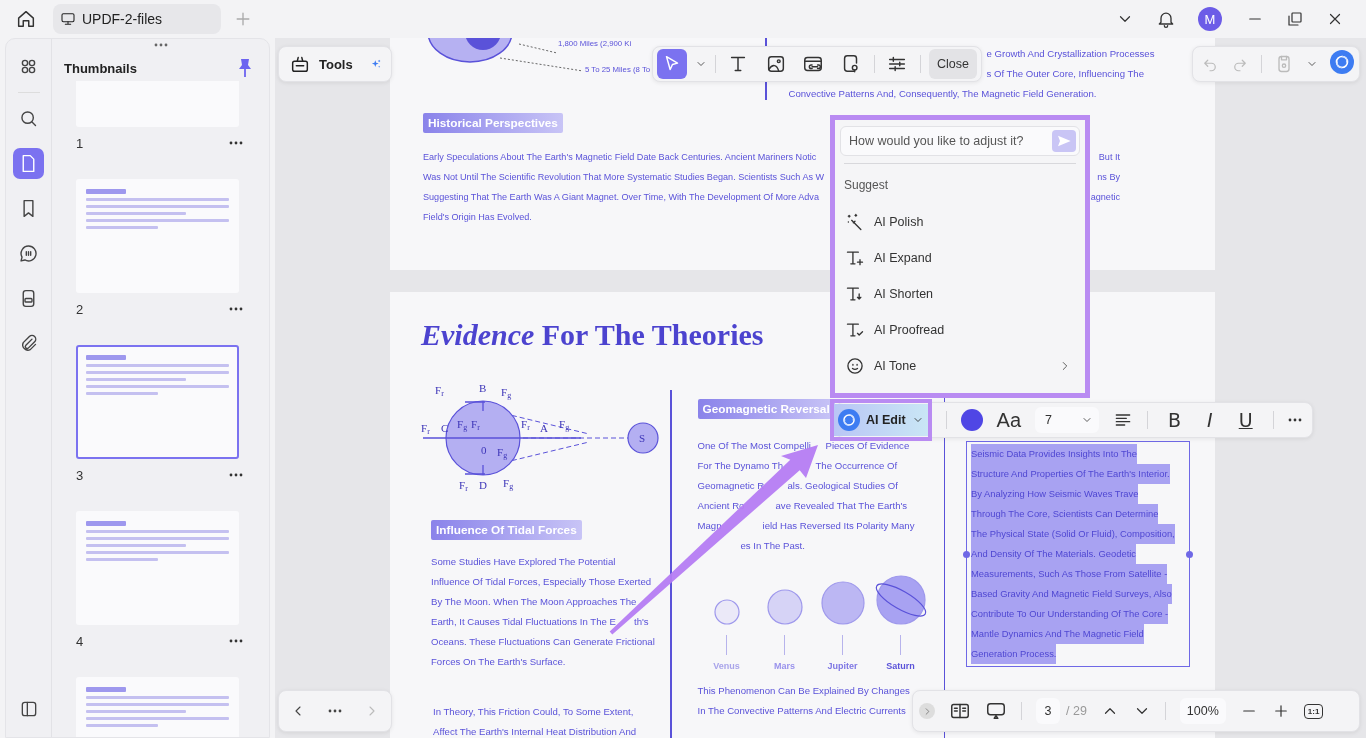 Image resolution: width=1366 pixels, height=738 pixels. Describe the element at coordinates (841, 506) in the screenshot. I see `paragraph-line: ave Revealed That The Earth's` at that location.